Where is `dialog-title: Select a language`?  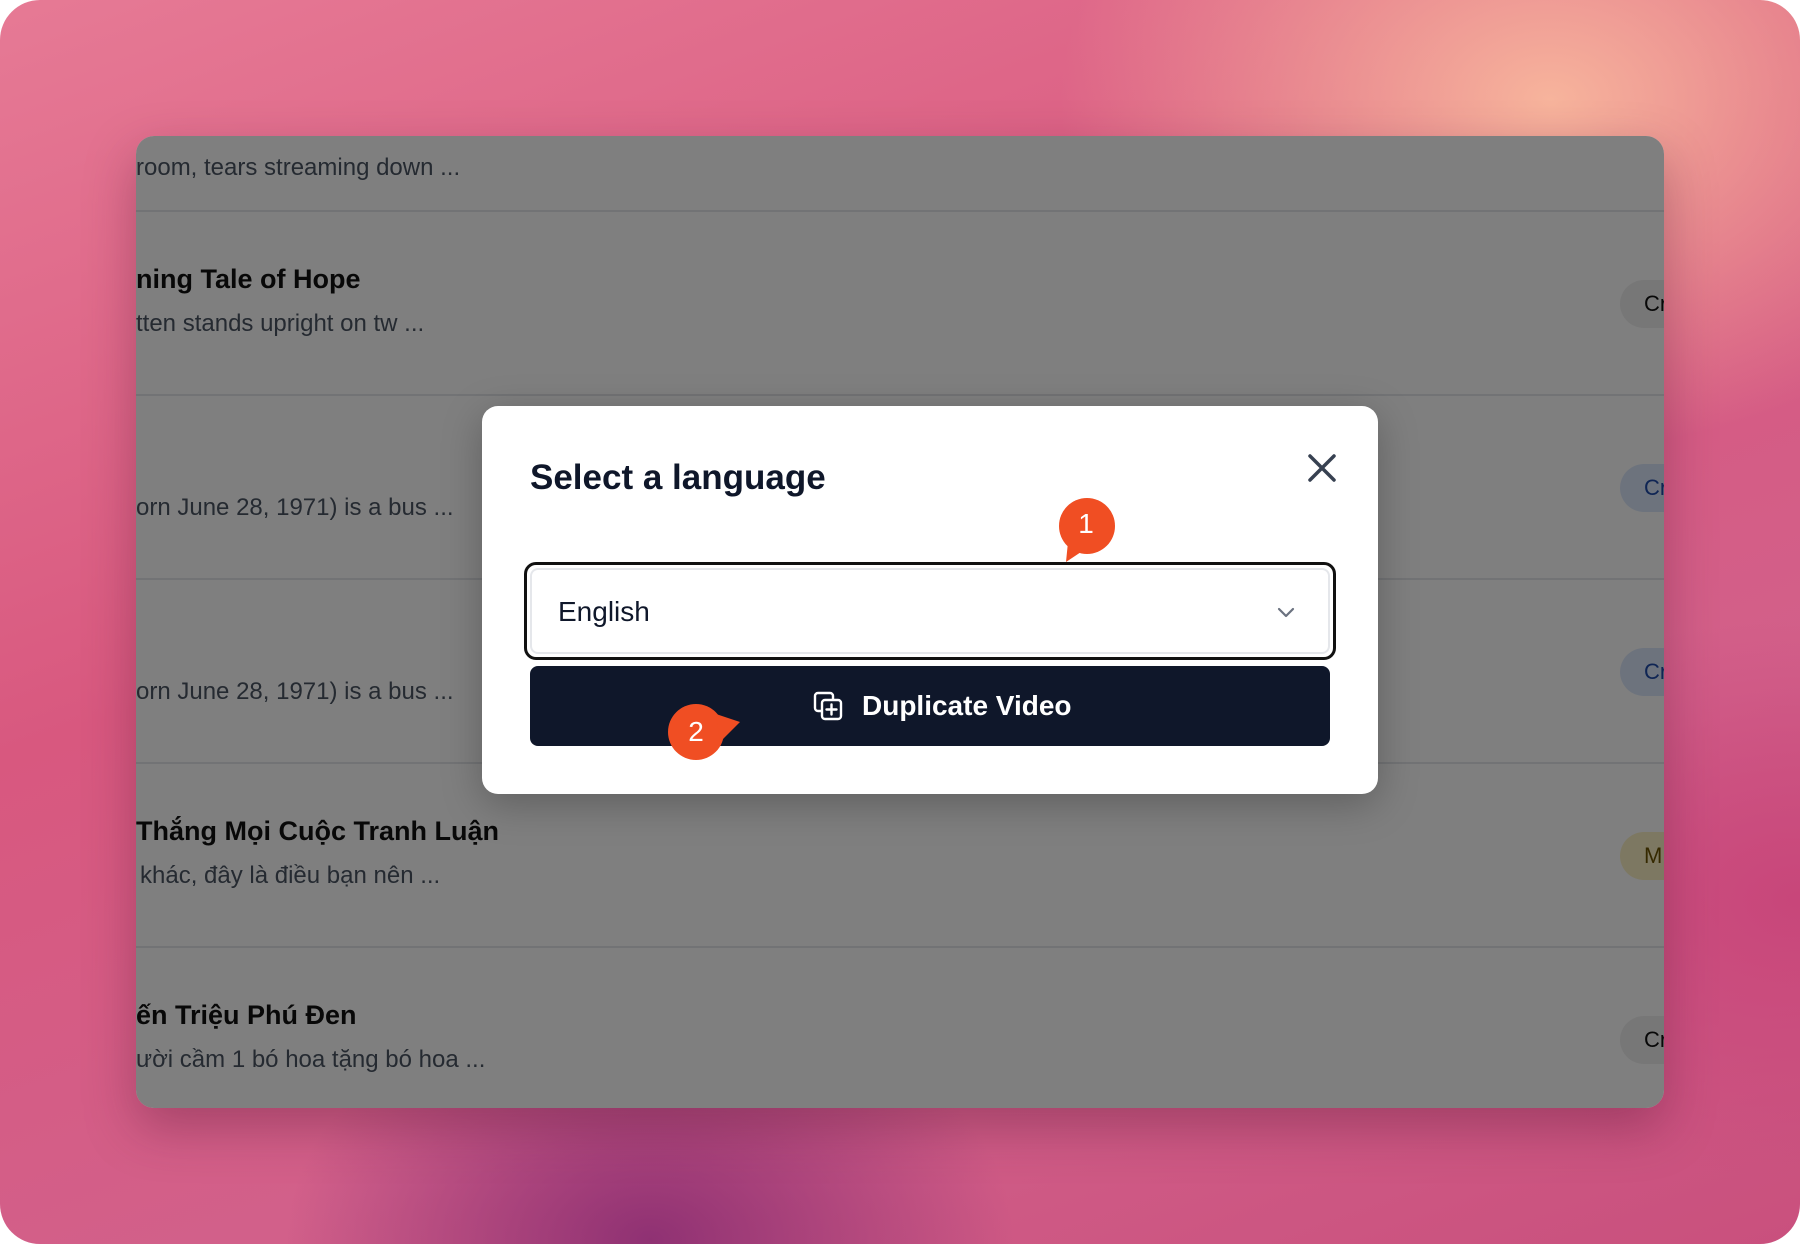
dialog-title: Select a language is located at coordinates (678, 477).